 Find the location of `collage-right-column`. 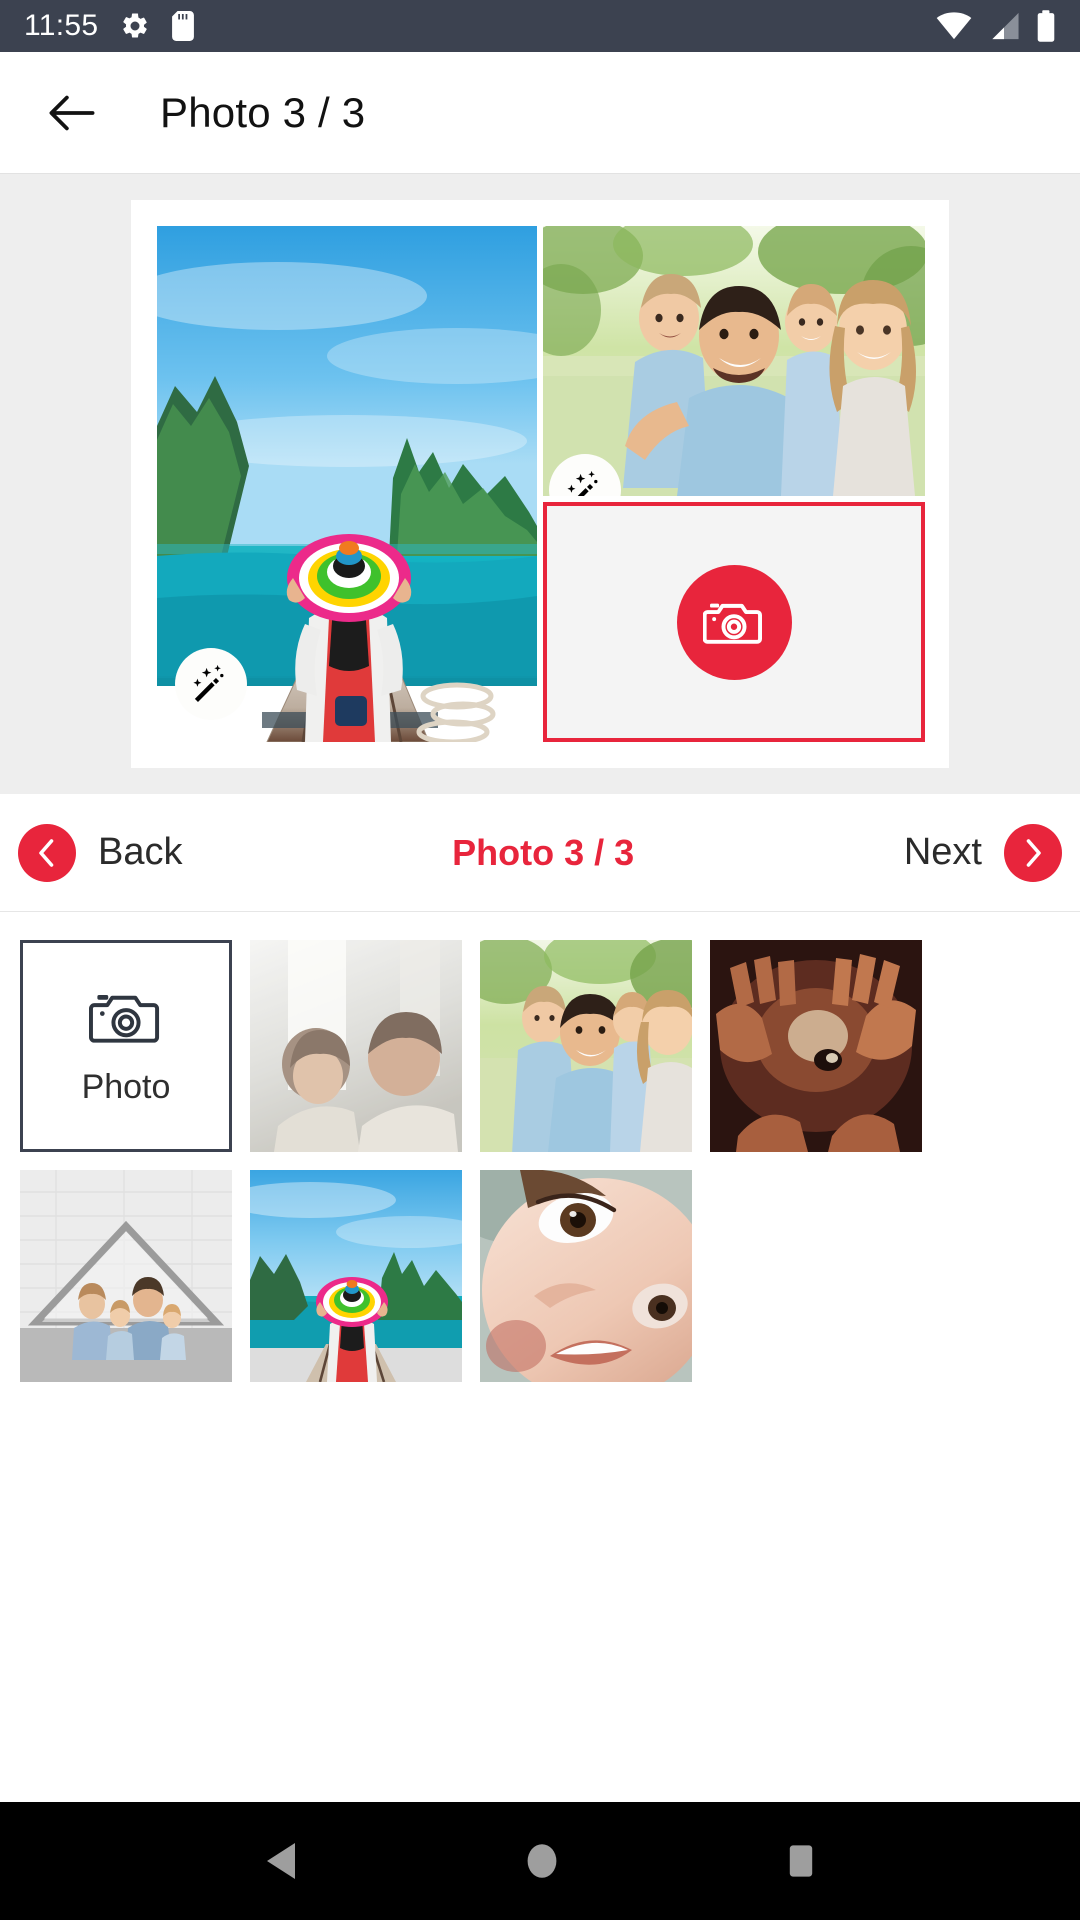

collage-right-column is located at coordinates (734, 484).